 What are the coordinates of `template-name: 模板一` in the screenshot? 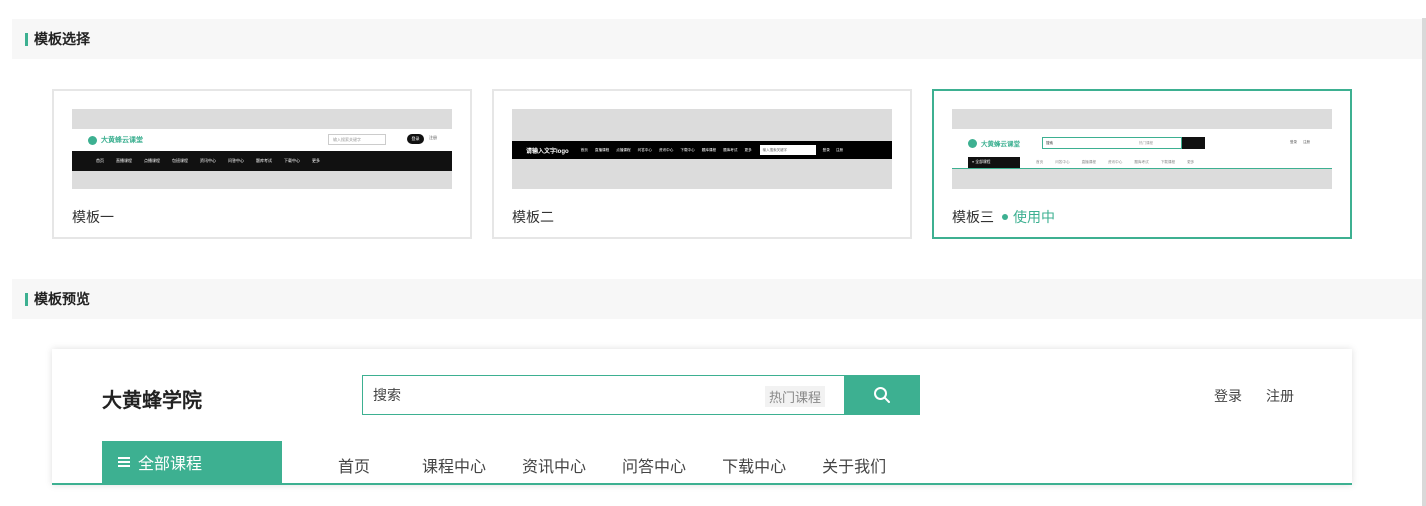 It's located at (93, 217).